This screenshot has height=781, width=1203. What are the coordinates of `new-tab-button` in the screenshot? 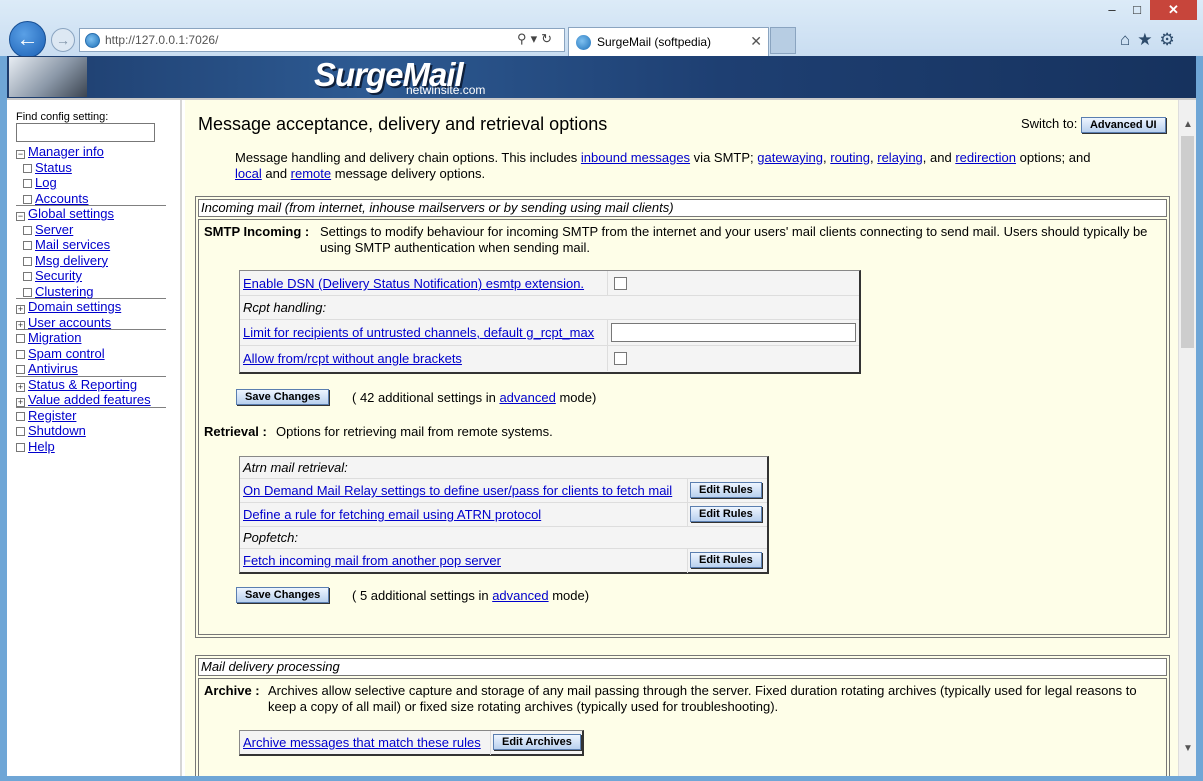 It's located at (783, 40).